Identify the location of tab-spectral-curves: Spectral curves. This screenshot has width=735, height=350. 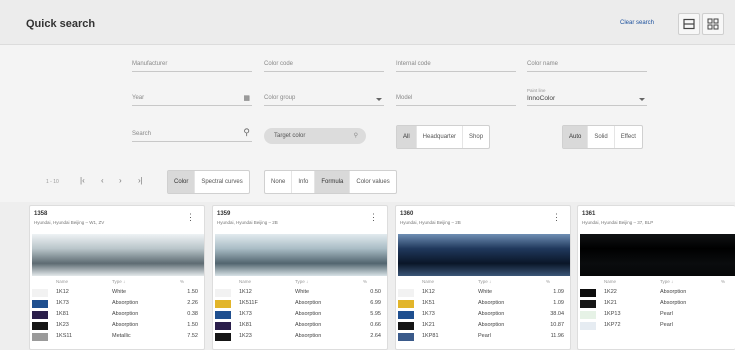
(221, 182).